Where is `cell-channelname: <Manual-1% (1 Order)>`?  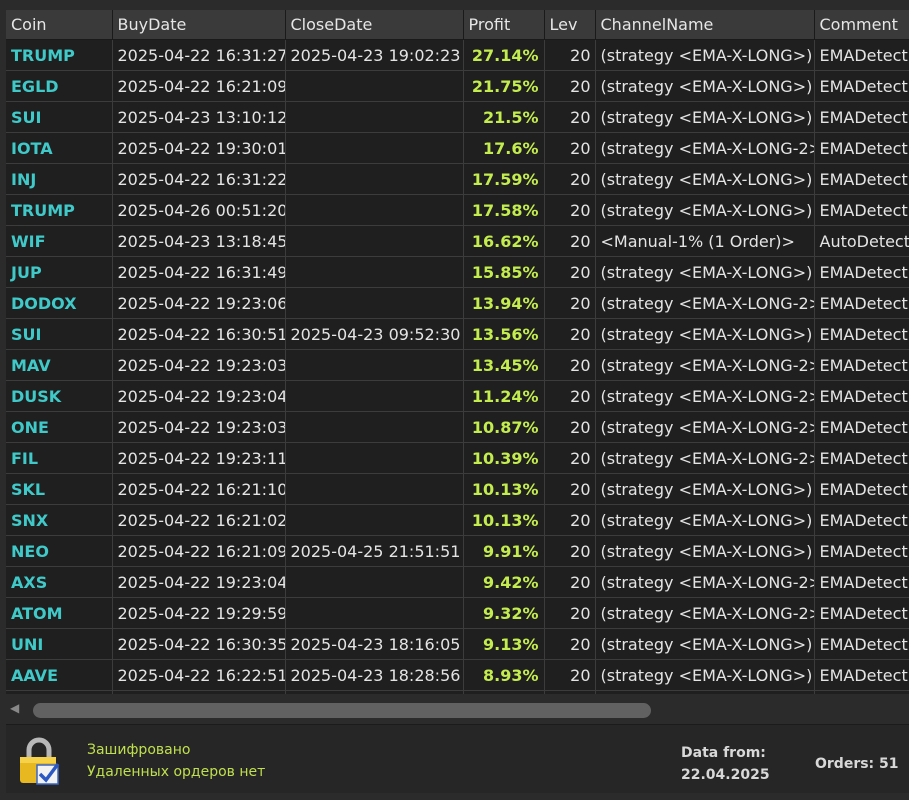 cell-channelname: <Manual-1% (1 Order)> is located at coordinates (705, 241).